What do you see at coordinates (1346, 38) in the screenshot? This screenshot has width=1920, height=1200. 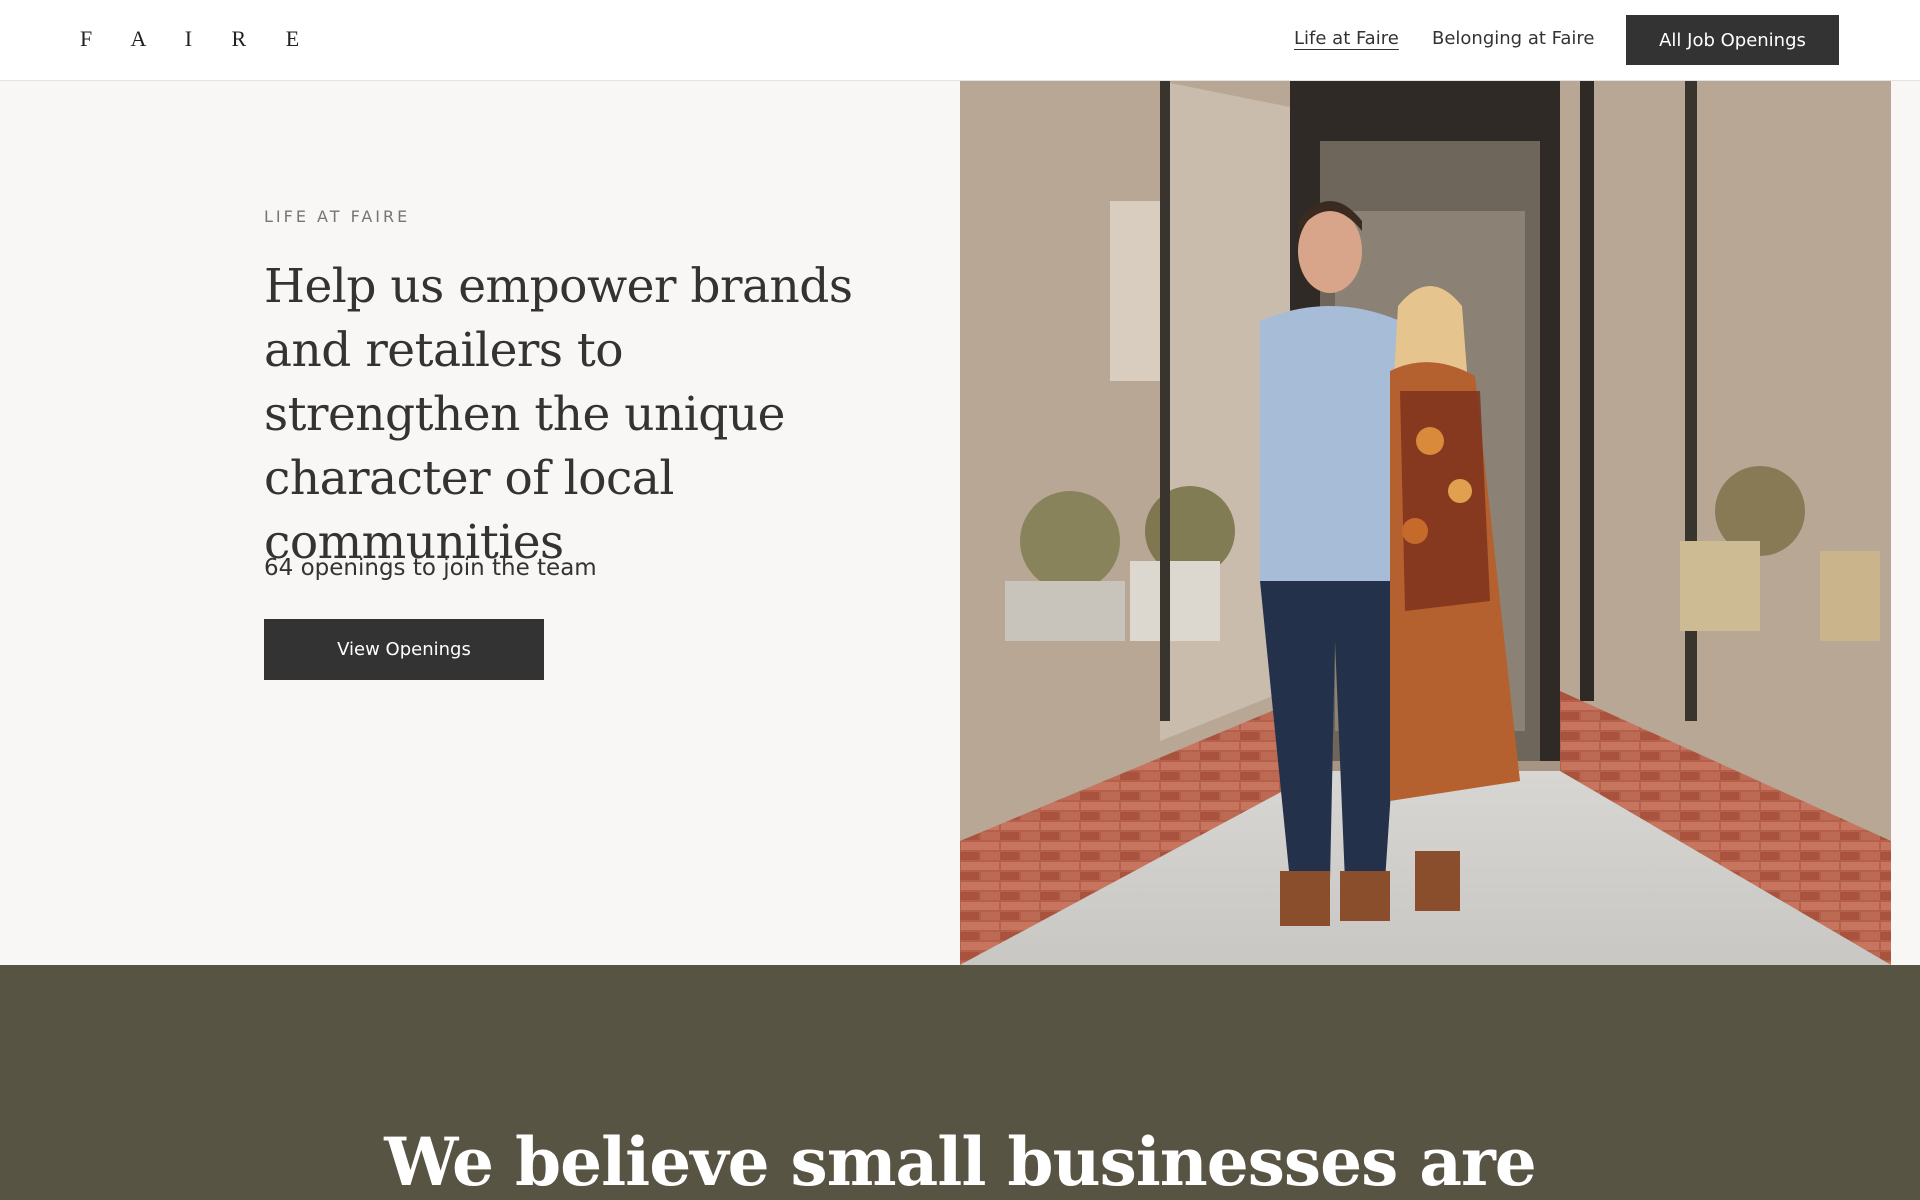 I see `nav-life-at-faire: Life at Faire` at bounding box center [1346, 38].